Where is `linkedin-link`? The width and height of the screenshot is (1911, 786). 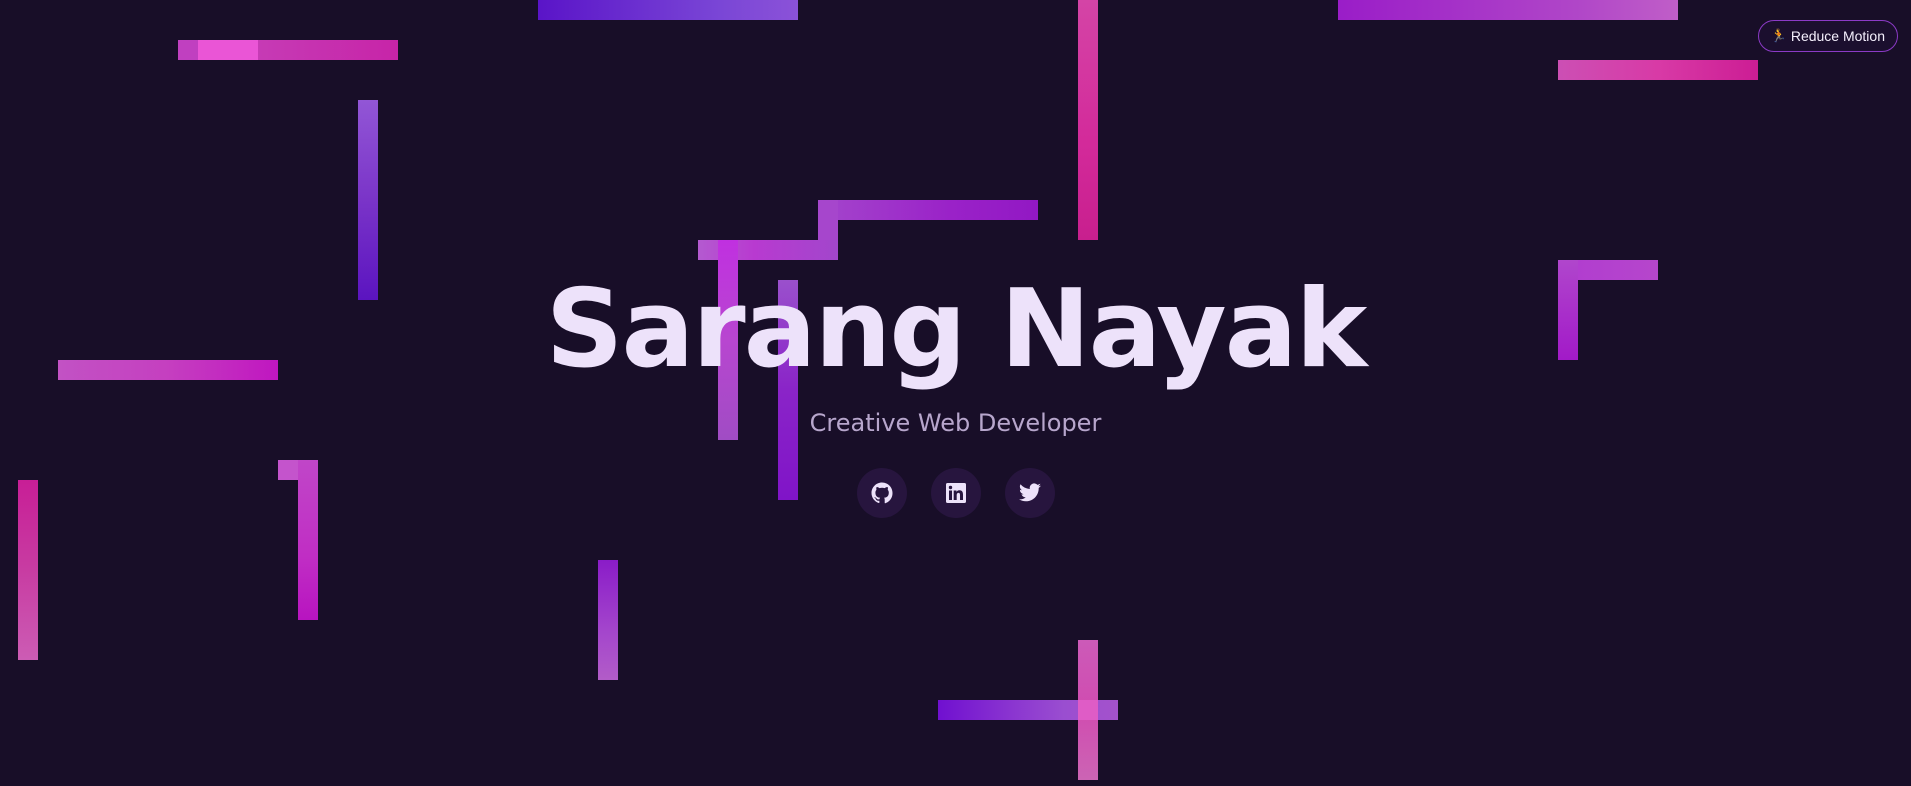
linkedin-link is located at coordinates (955, 493).